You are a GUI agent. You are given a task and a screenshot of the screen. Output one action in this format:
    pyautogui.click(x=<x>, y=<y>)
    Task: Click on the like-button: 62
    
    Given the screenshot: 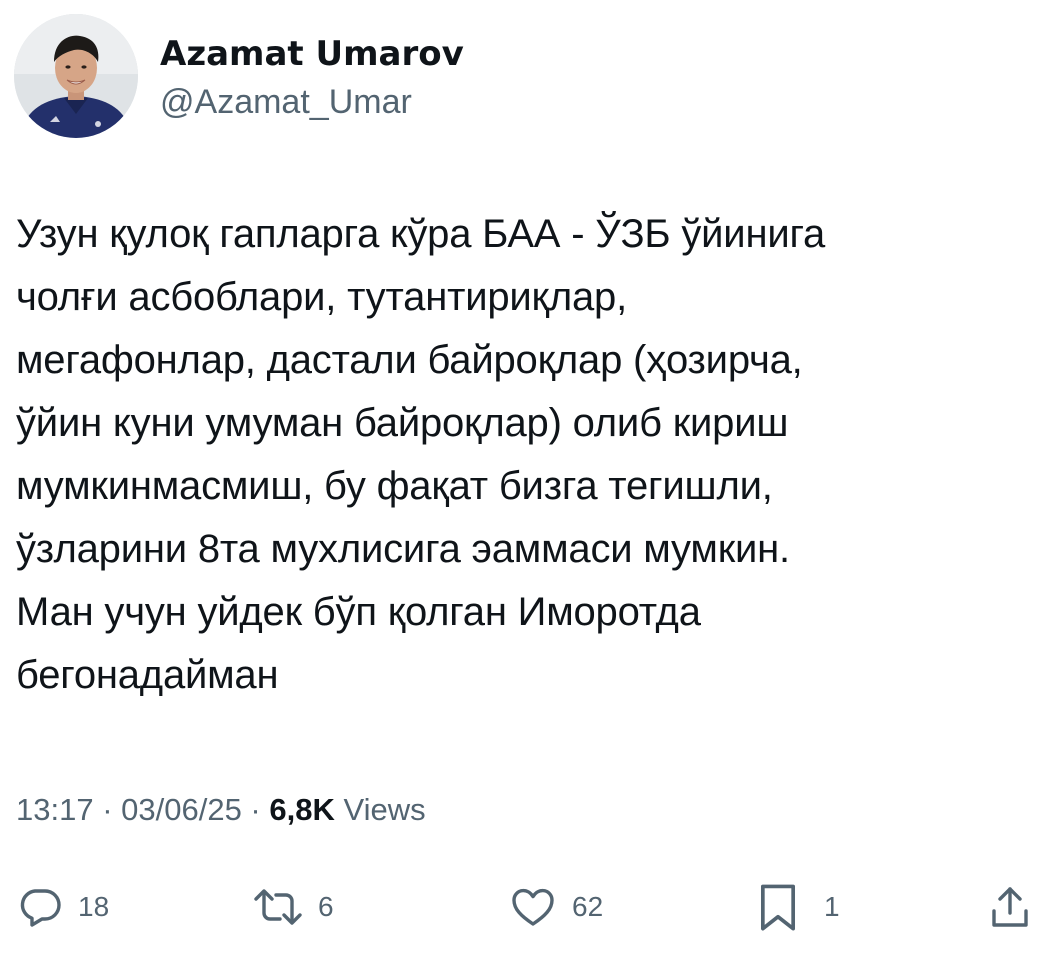 What is the action you would take?
    pyautogui.click(x=555, y=907)
    